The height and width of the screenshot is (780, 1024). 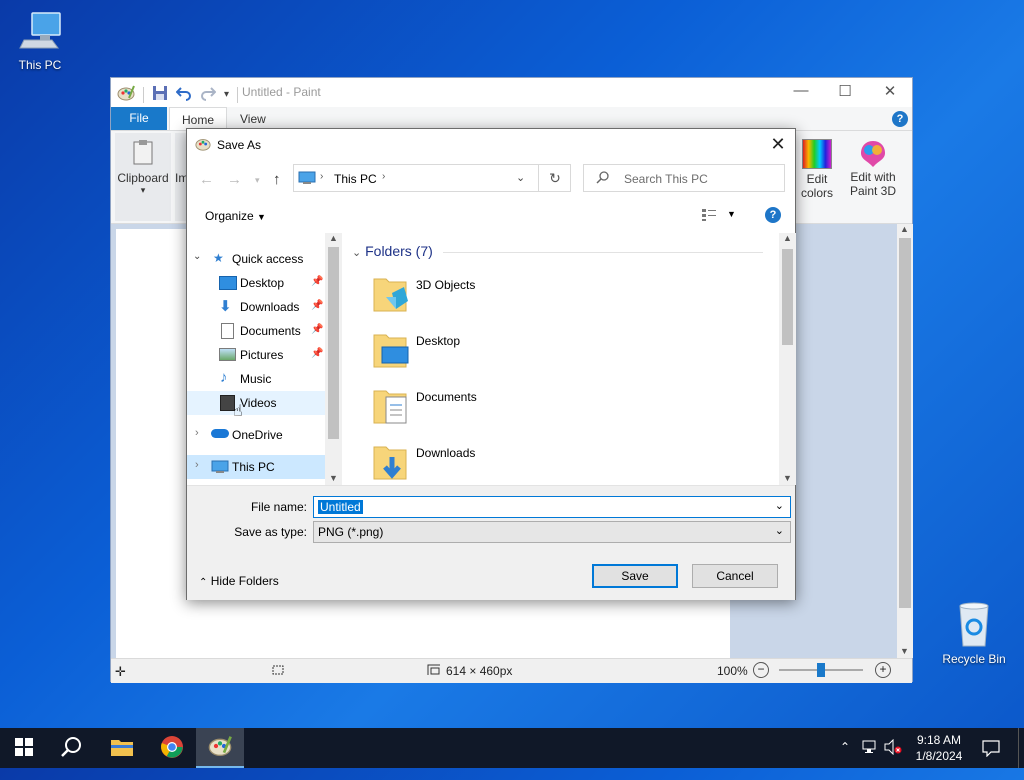 What do you see at coordinates (787, 297) in the screenshot?
I see `file-scroll-thumb` at bounding box center [787, 297].